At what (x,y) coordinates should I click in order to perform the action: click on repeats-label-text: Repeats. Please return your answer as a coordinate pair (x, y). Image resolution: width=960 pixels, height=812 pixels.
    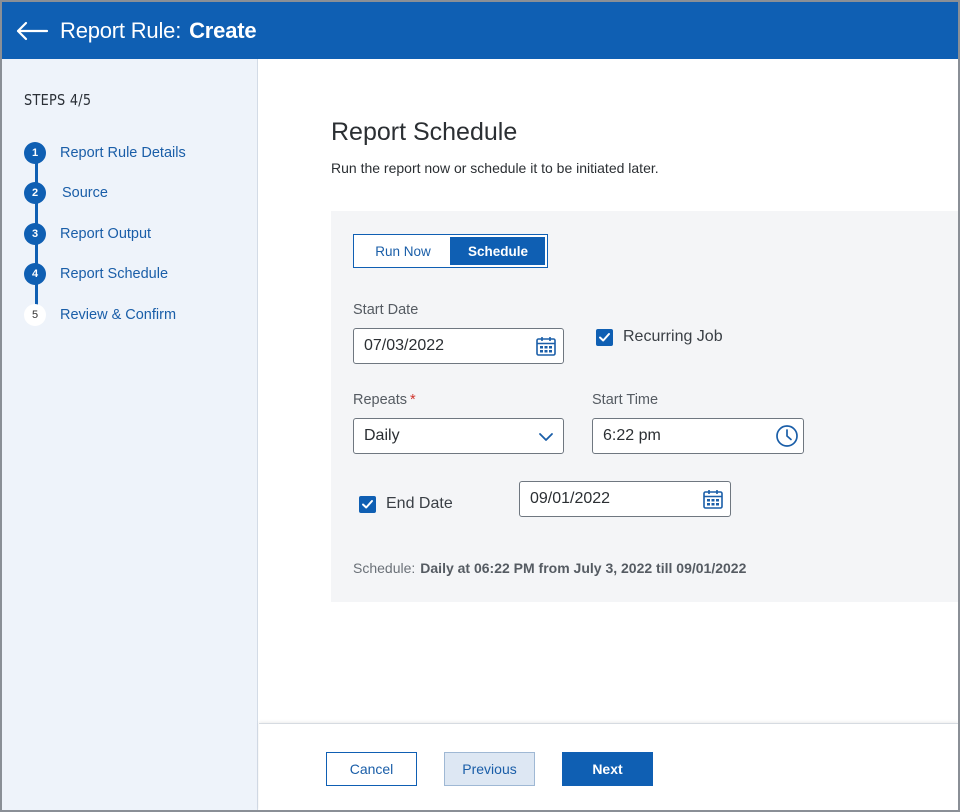
    Looking at the image, I should click on (380, 400).